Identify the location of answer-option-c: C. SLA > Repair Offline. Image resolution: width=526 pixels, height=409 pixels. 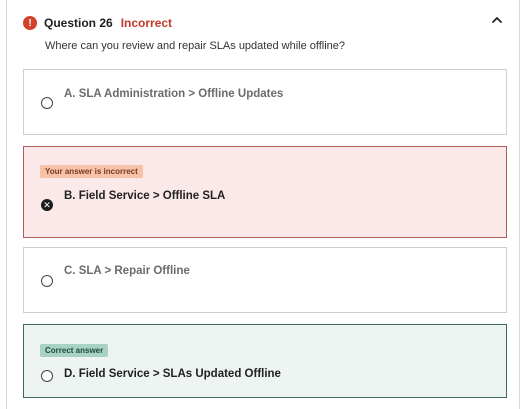
(265, 280).